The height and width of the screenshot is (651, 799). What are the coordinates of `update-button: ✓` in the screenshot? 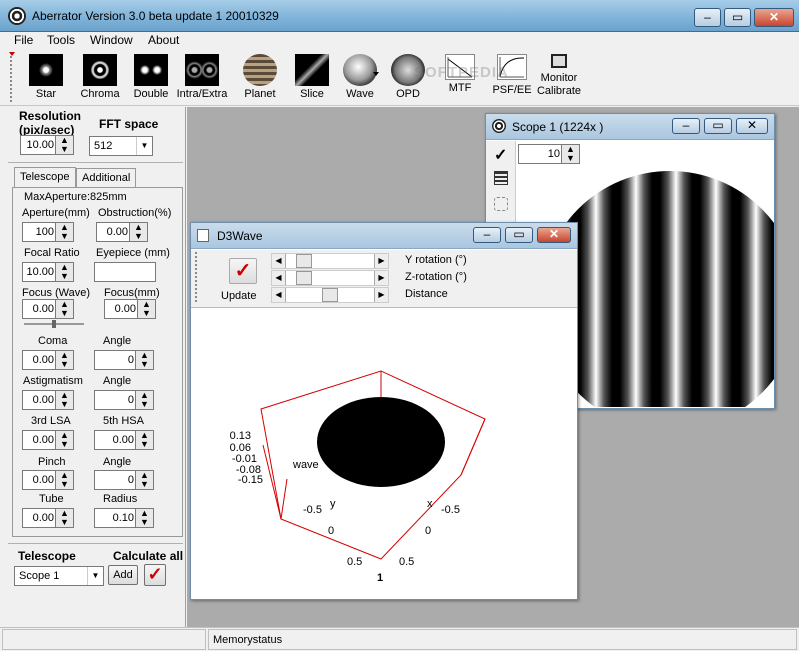 It's located at (243, 271).